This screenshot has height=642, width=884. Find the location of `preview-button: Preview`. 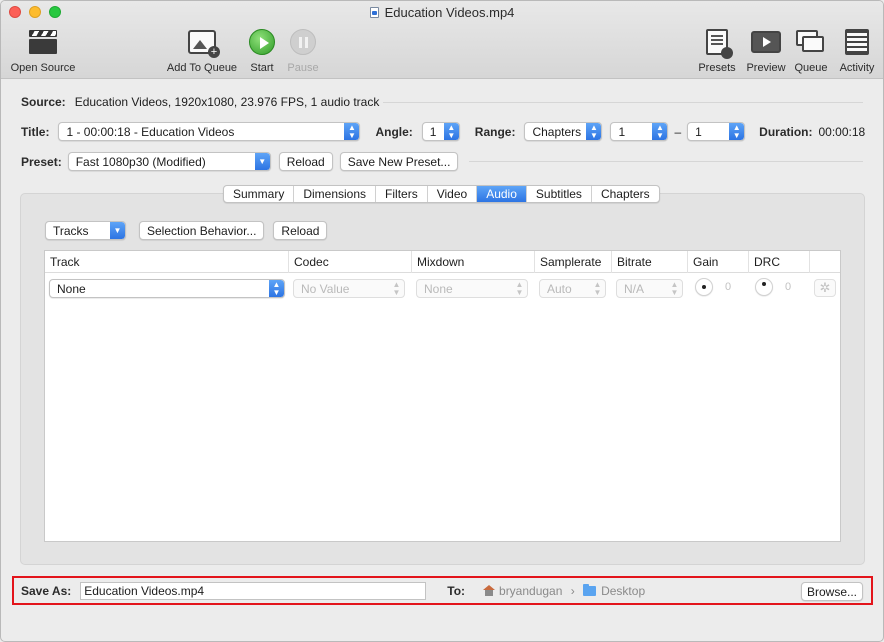

preview-button: Preview is located at coordinates (766, 50).